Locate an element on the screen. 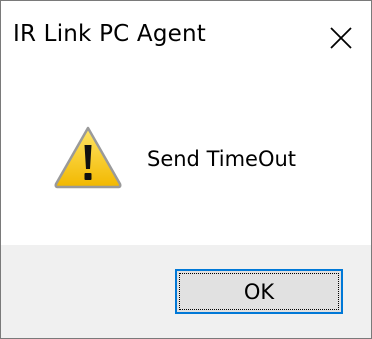  close-icon is located at coordinates (341, 38).